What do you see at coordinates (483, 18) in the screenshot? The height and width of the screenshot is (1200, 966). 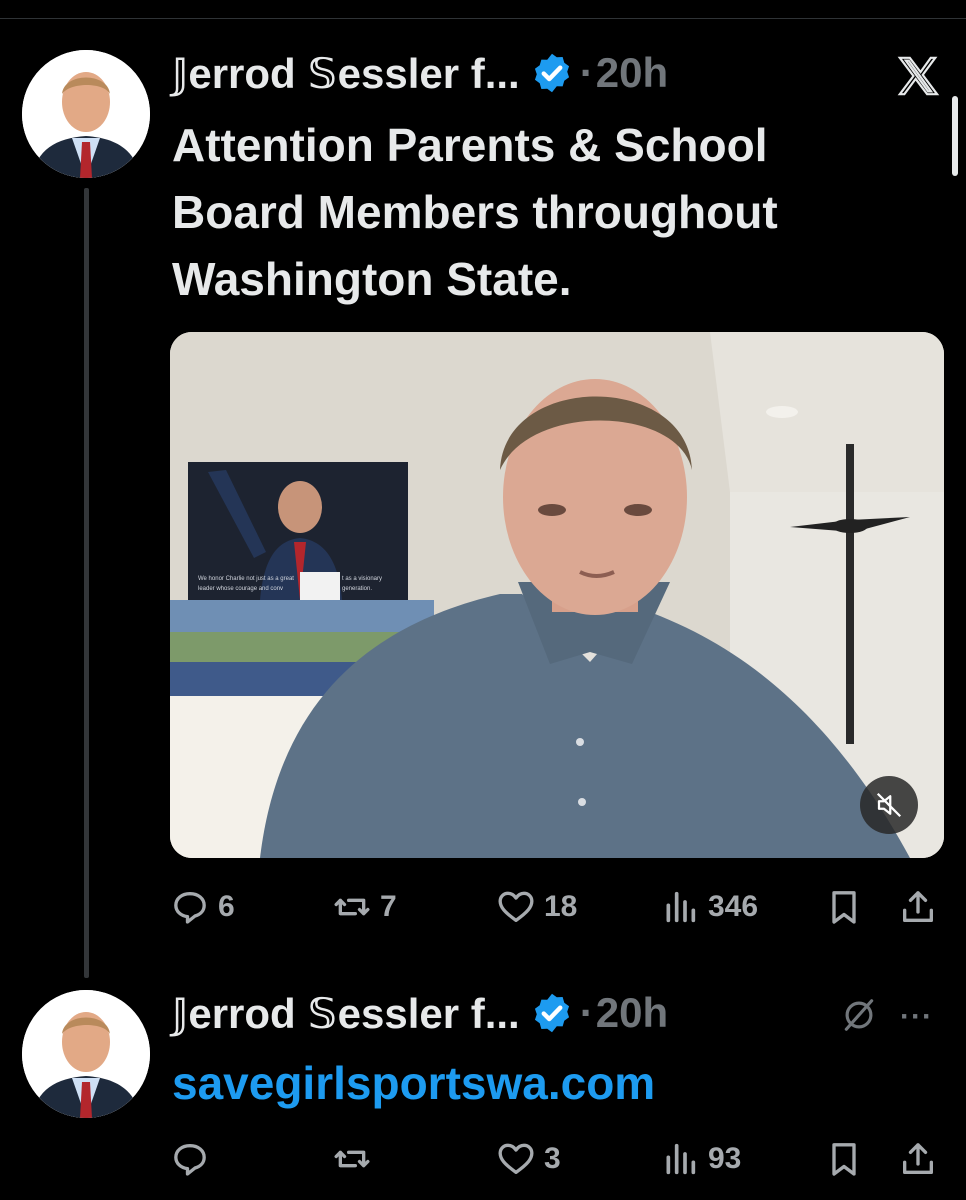 I see `top-divider` at bounding box center [483, 18].